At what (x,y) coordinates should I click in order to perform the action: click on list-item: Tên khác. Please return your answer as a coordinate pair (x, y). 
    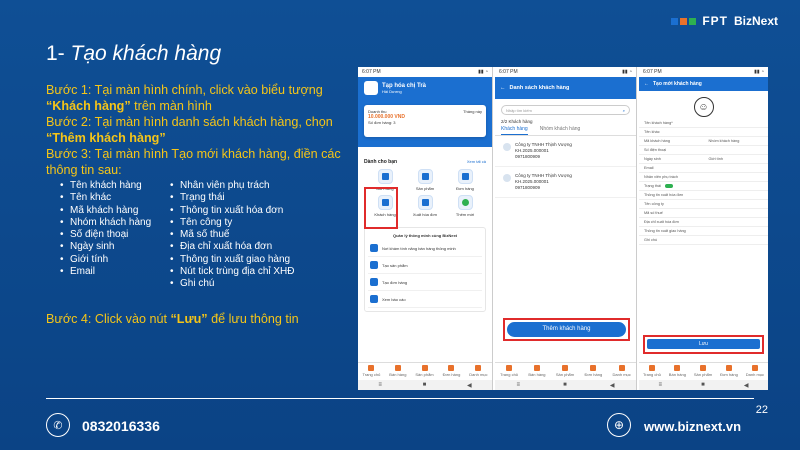
    Looking at the image, I should click on (115, 198).